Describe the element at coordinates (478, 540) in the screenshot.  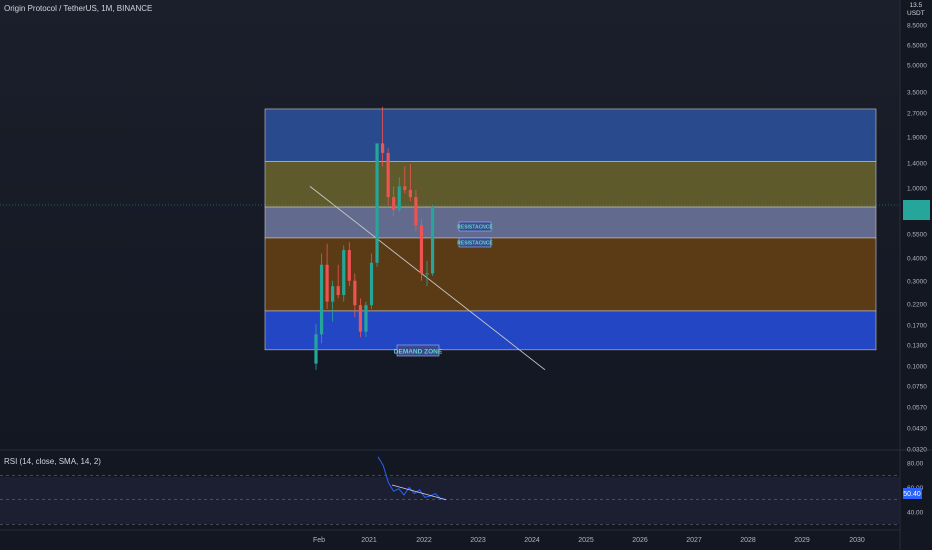
I see `time-tick-label: 2023` at that location.